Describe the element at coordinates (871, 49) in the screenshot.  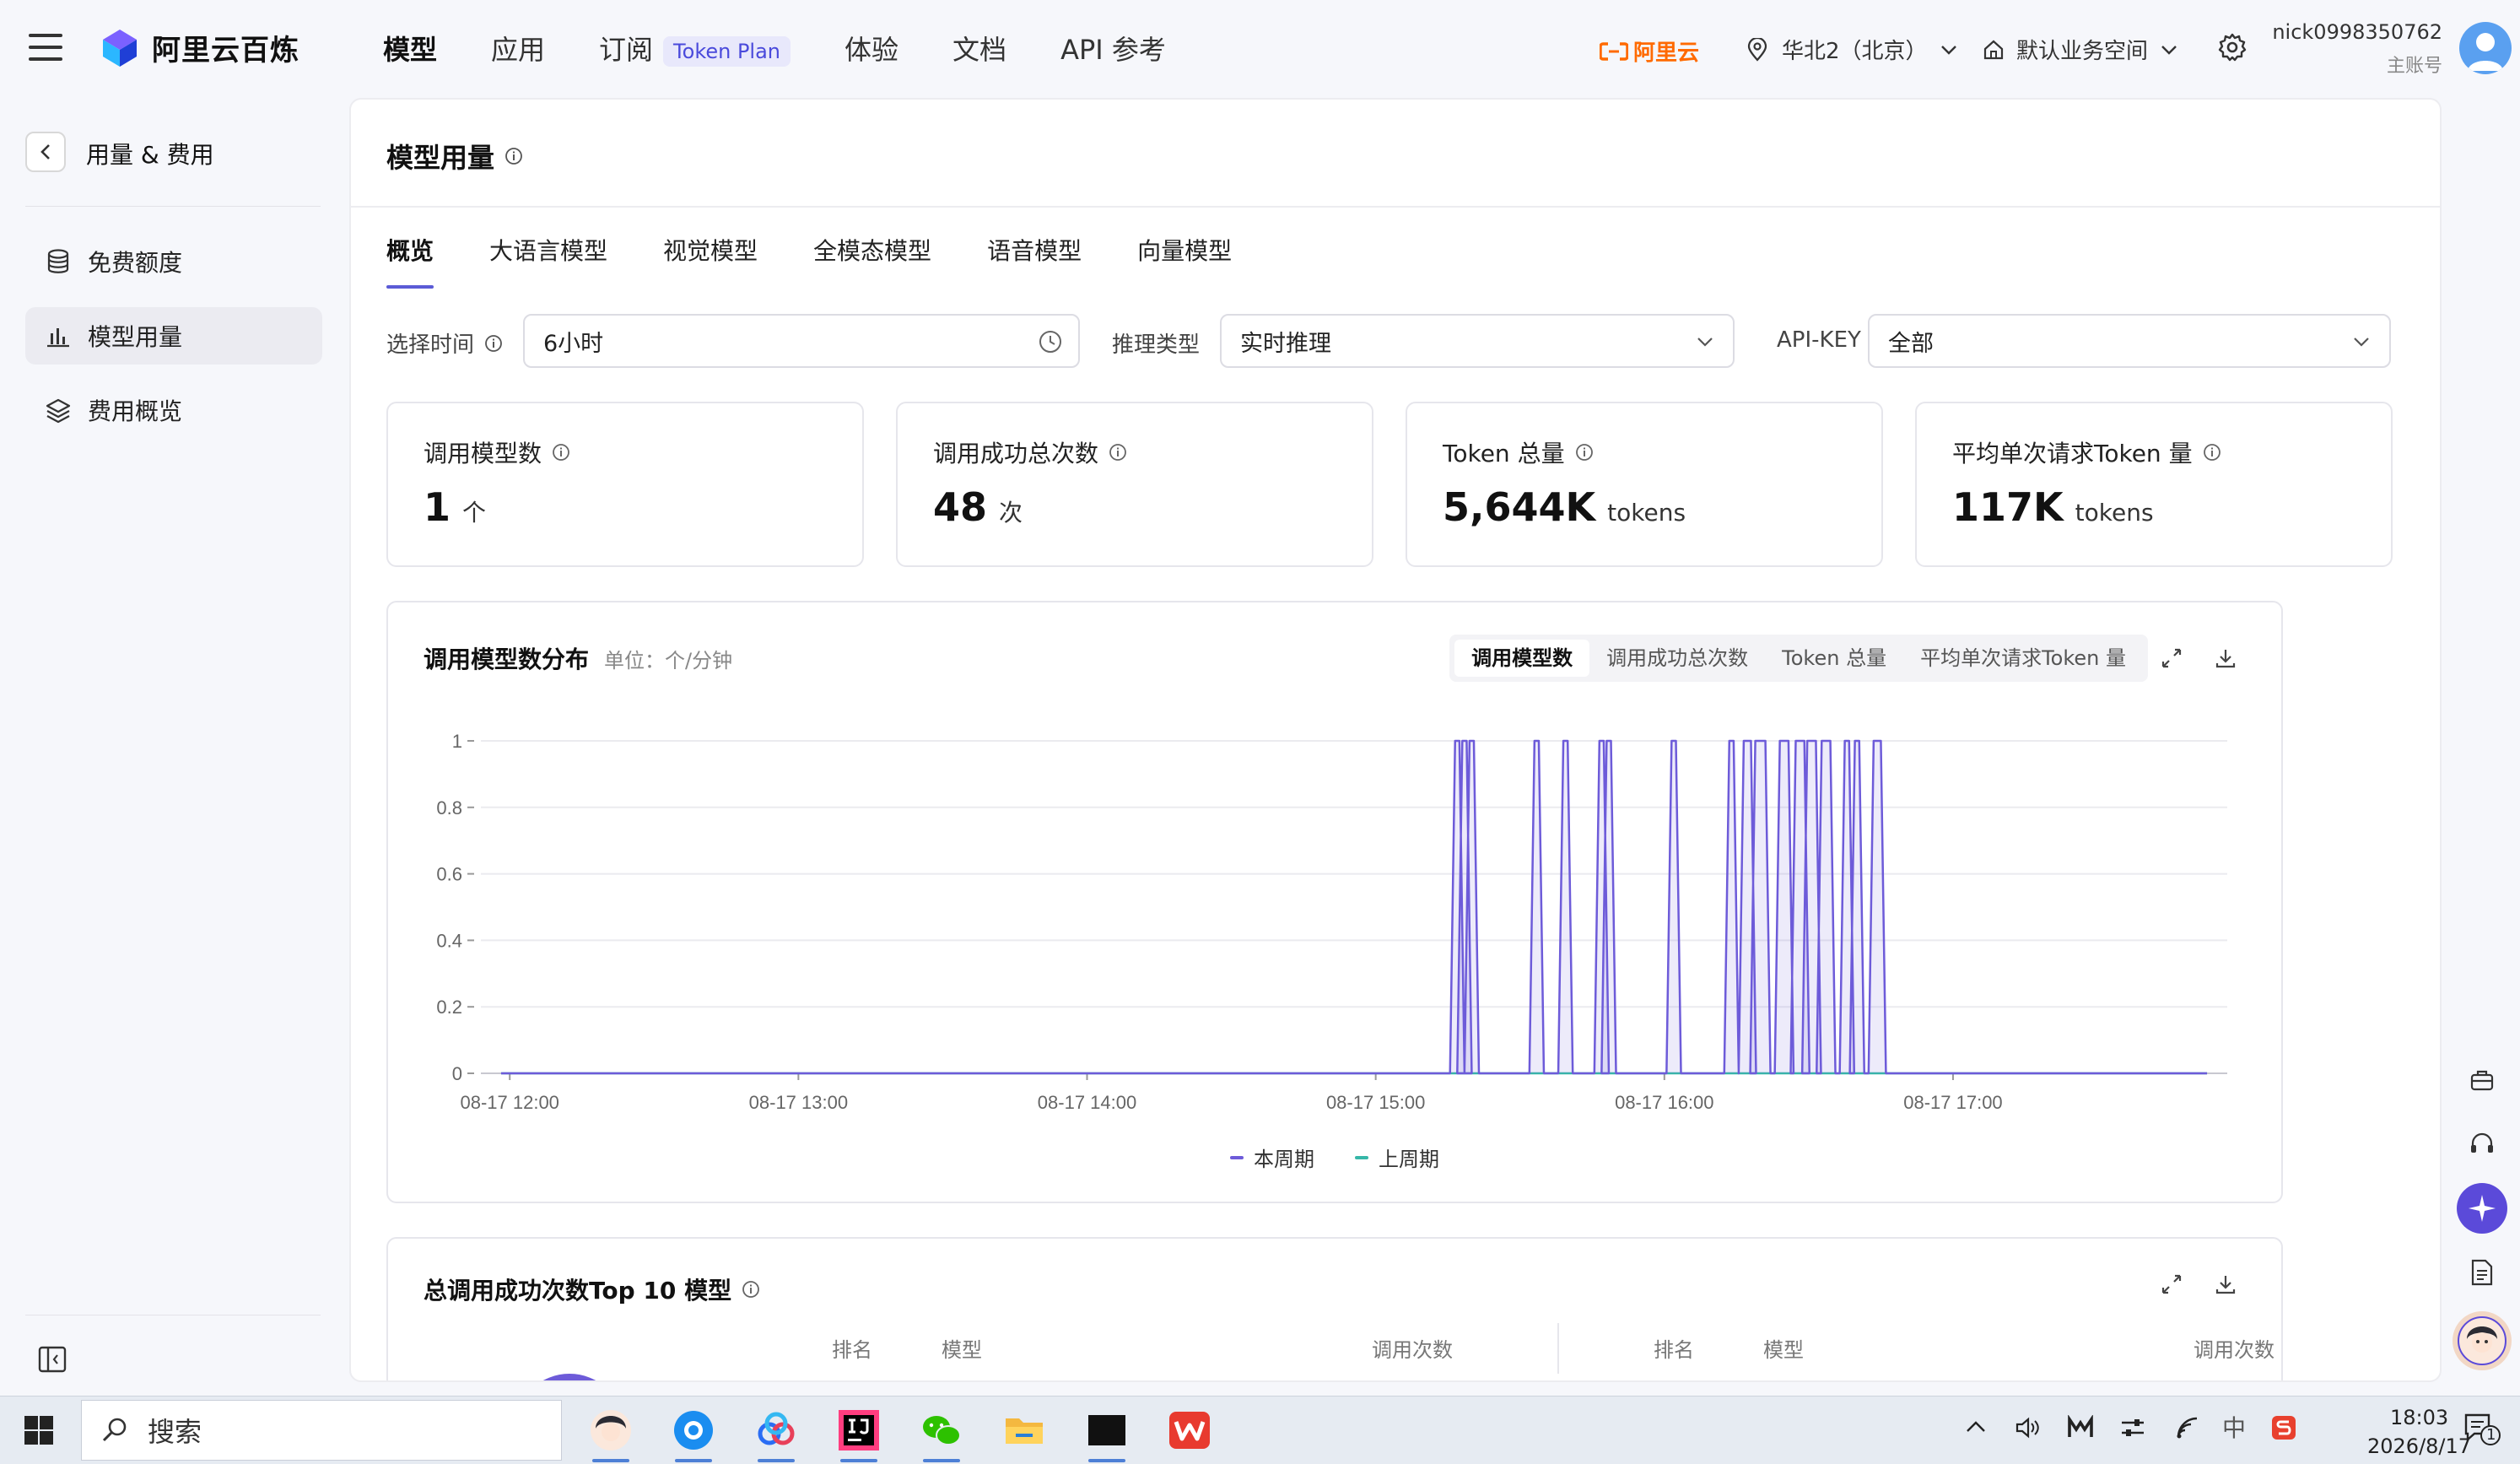
I see `nav-experience: 体验` at that location.